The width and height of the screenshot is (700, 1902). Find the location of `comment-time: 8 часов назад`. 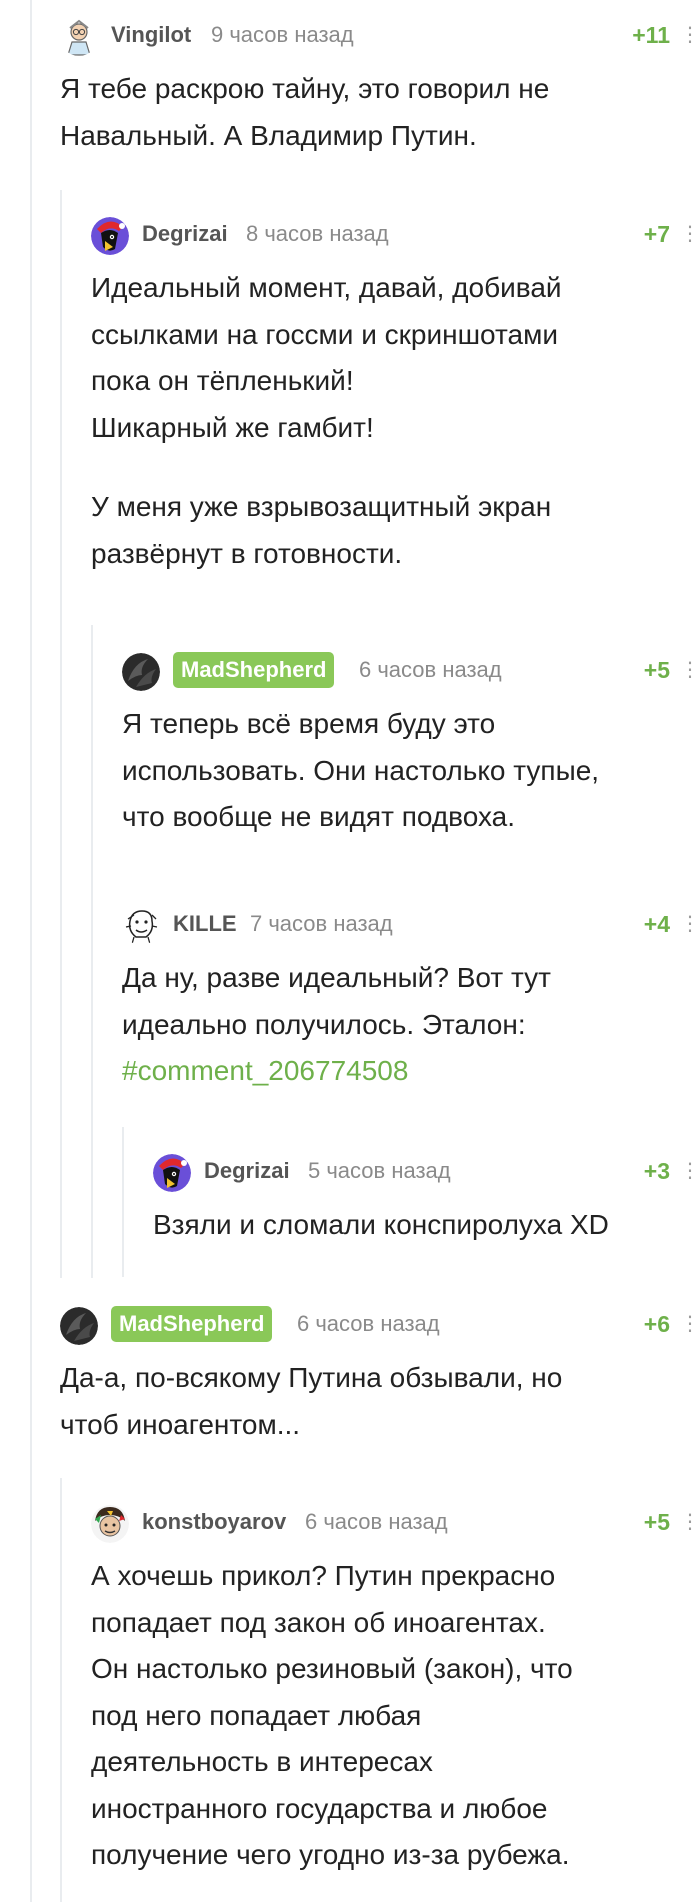

comment-time: 8 часов назад is located at coordinates (317, 233).